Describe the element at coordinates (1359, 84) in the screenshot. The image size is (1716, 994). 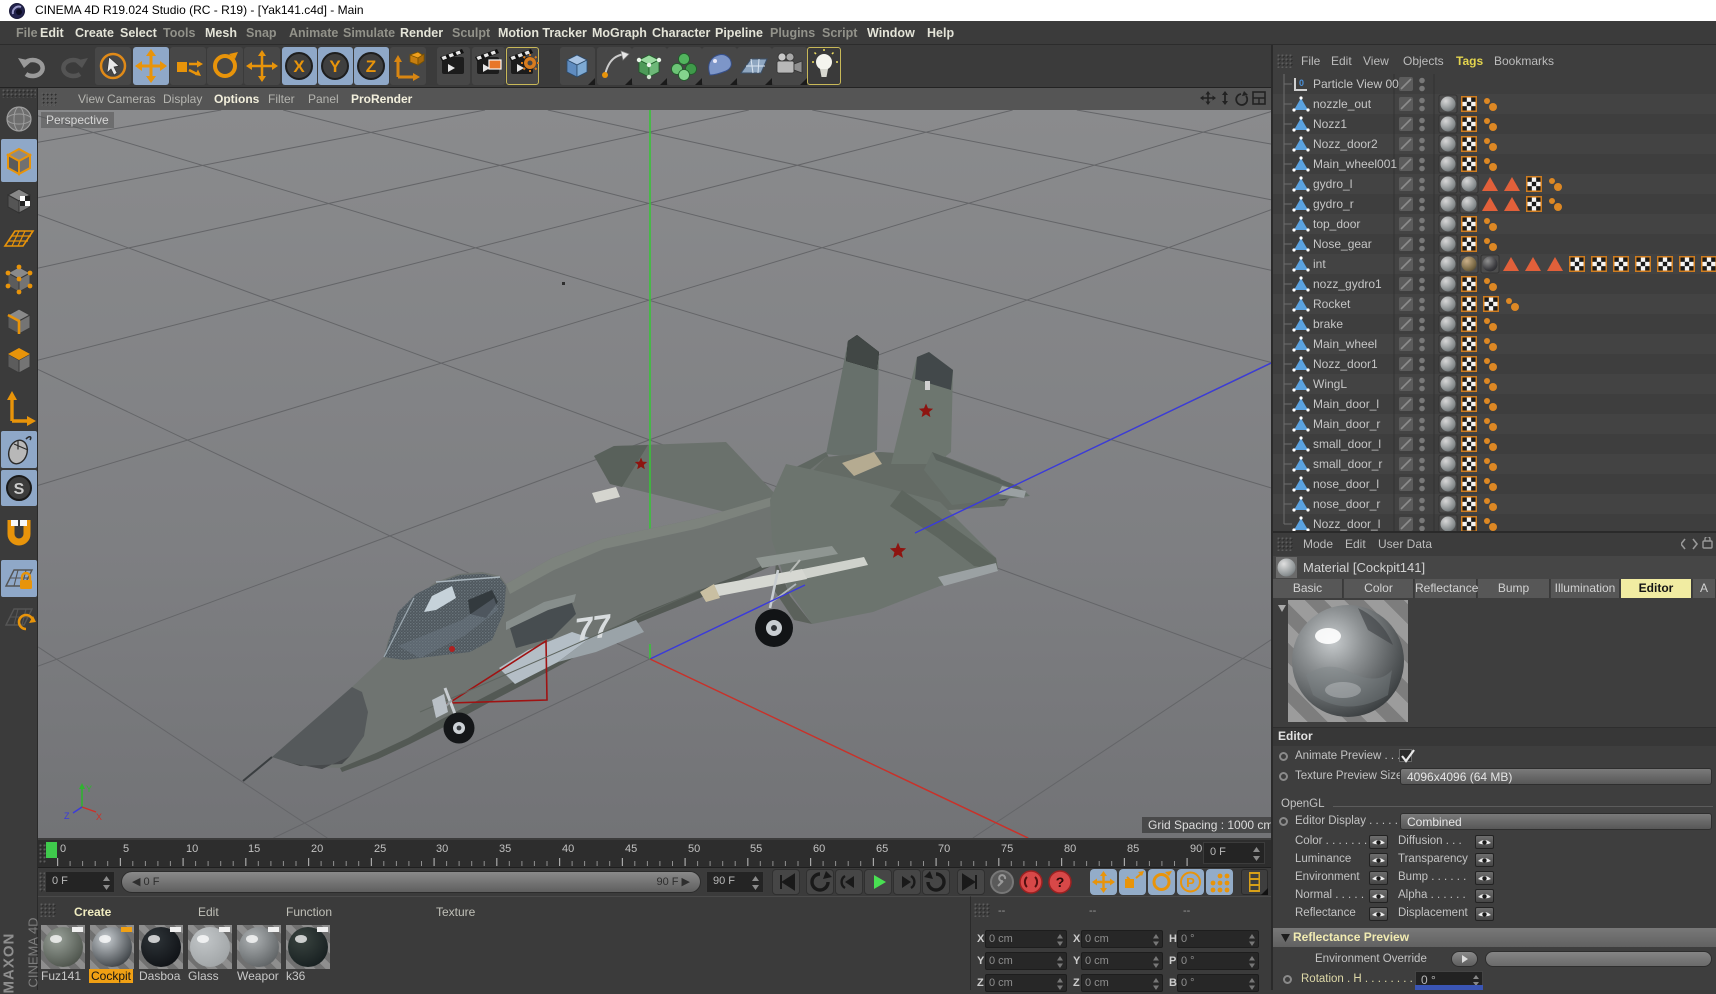
I see `svg-text: Particle View 001` at that location.